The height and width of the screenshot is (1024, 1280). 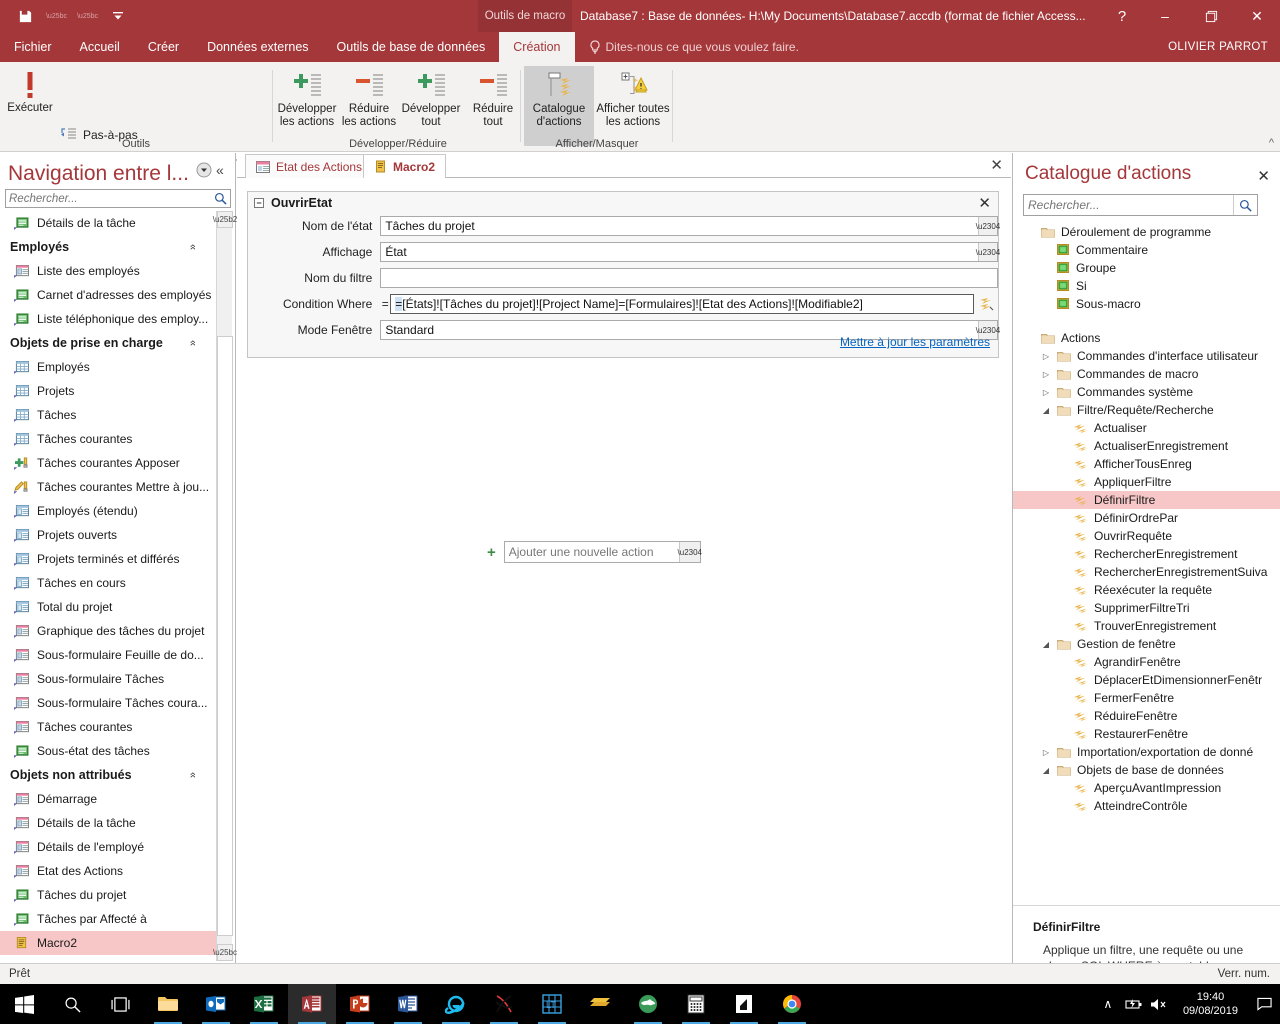 What do you see at coordinates (1146, 752) in the screenshot?
I see `catalog-tree-node: ▷ Importation/exportation de donné` at bounding box center [1146, 752].